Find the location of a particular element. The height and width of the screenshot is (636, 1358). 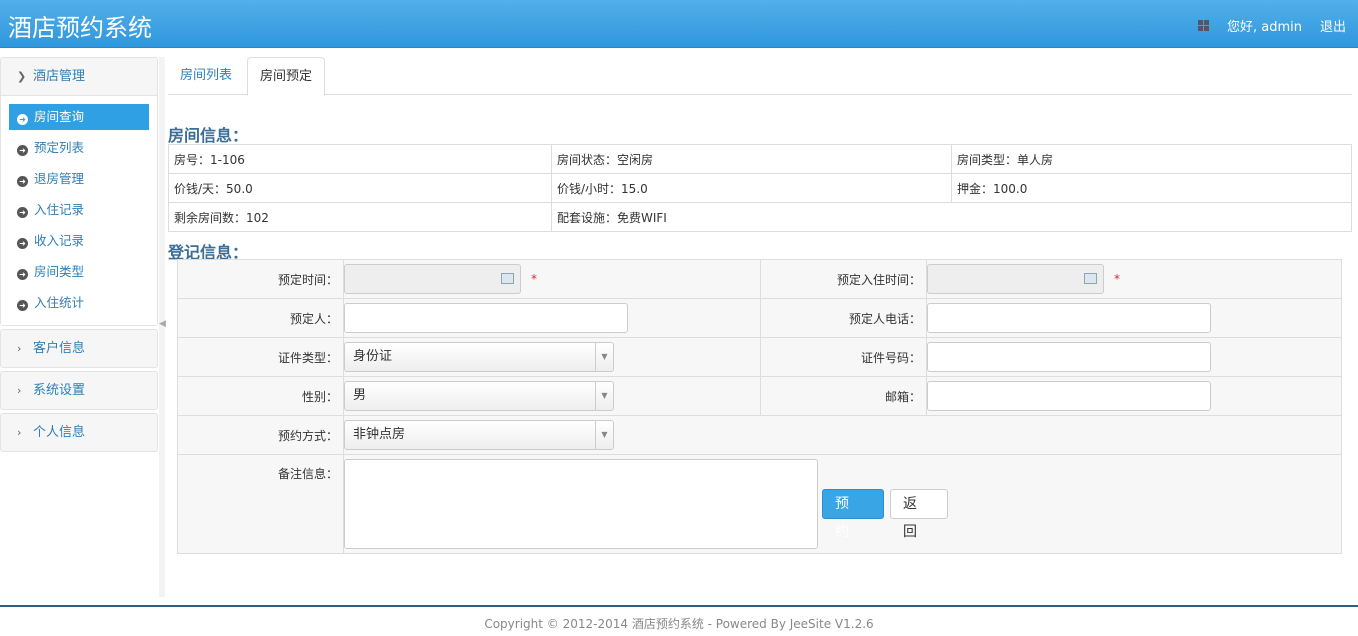

grid-menu-icon is located at coordinates (1203, 25).